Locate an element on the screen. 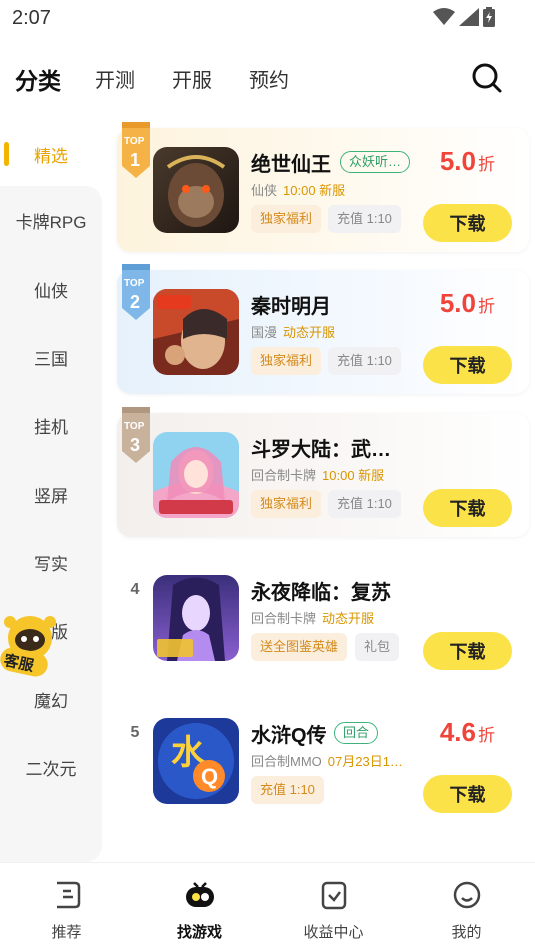 The width and height of the screenshot is (535, 951). sidebar-item-vertical: 竖屏 is located at coordinates (51, 494).